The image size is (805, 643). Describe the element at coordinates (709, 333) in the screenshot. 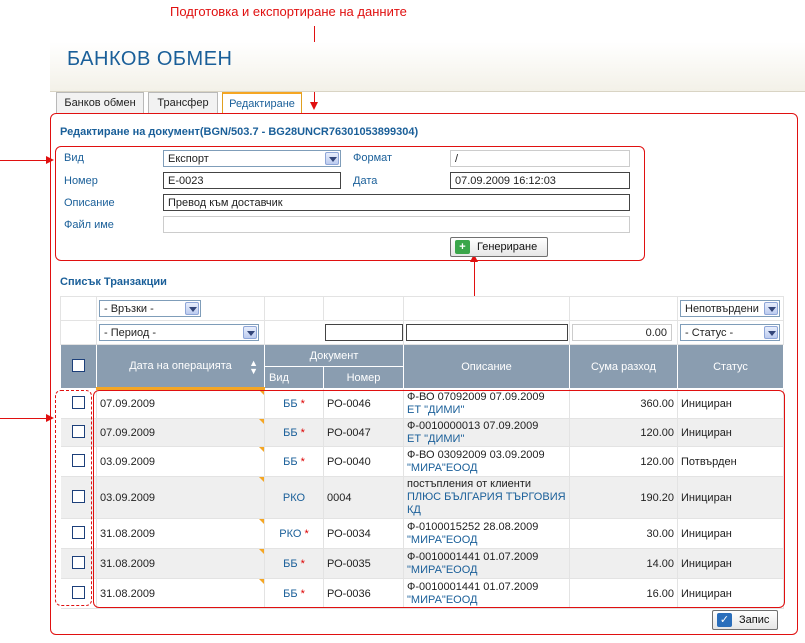

I see `status-filter-value: - Статус -` at that location.